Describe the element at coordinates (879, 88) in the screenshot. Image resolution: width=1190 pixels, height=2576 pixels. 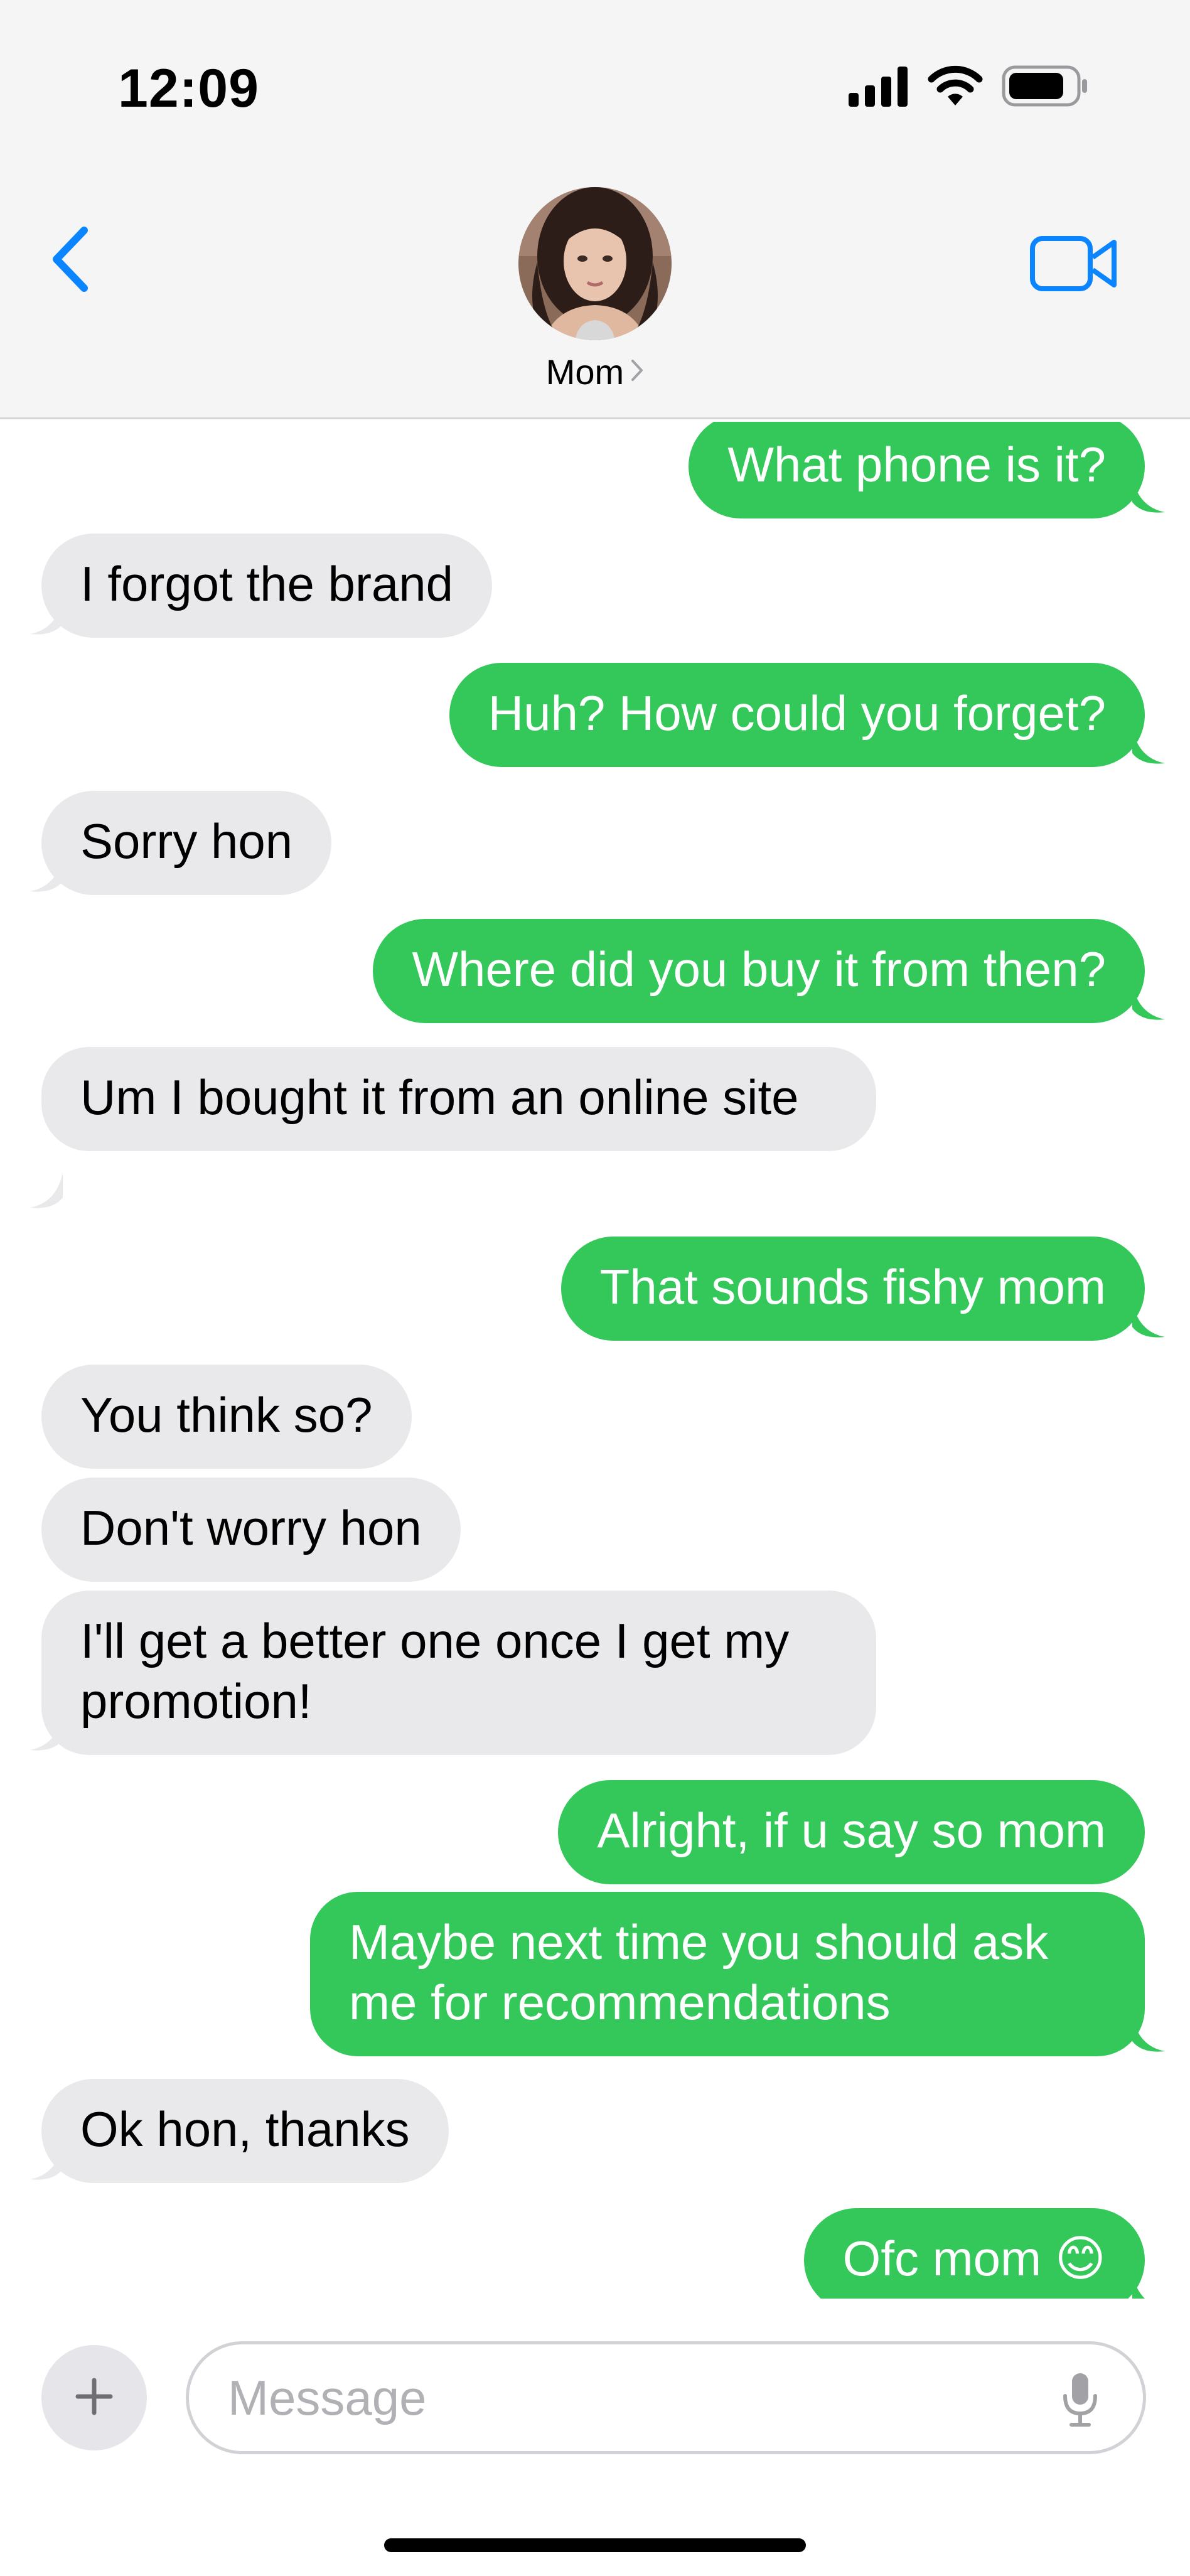
I see `cellular-signal-icon` at that location.